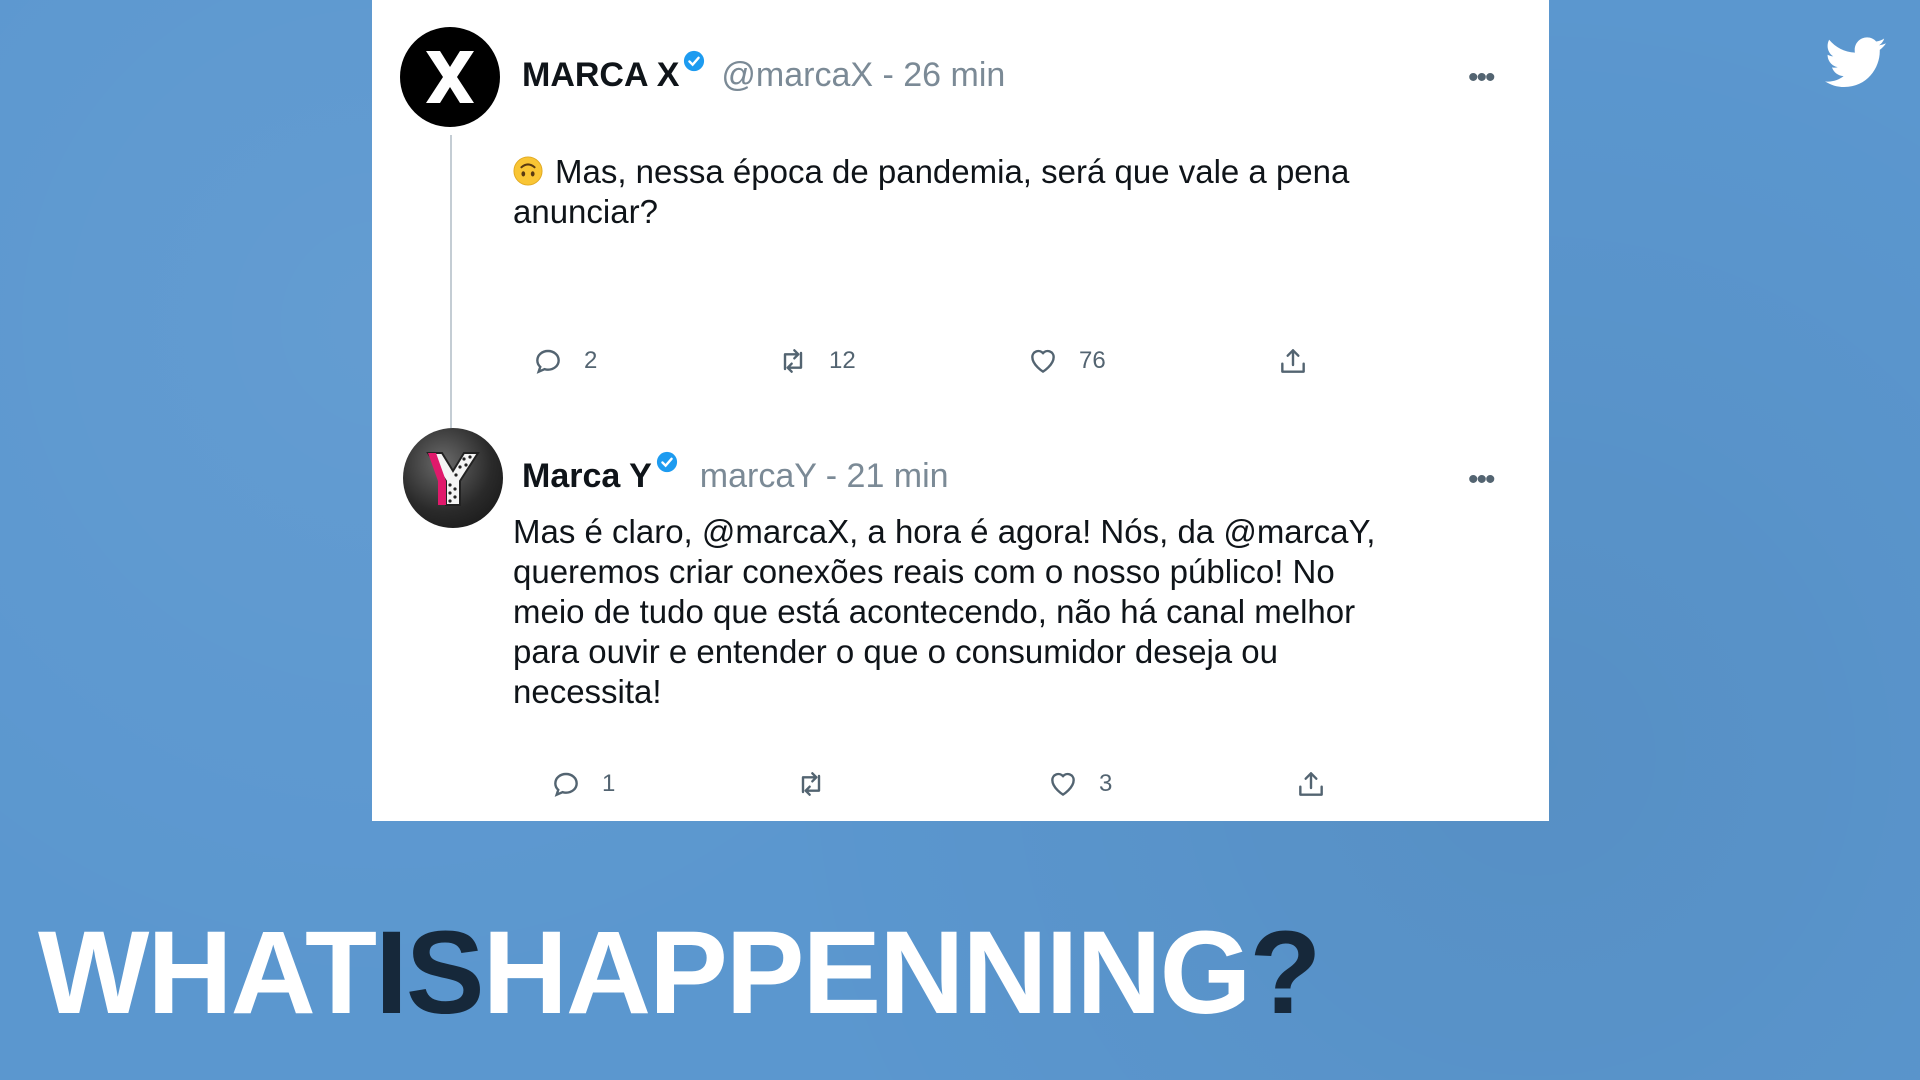 This screenshot has height=1080, width=1920. What do you see at coordinates (600, 75) in the screenshot?
I see `display-name: MARCA X` at bounding box center [600, 75].